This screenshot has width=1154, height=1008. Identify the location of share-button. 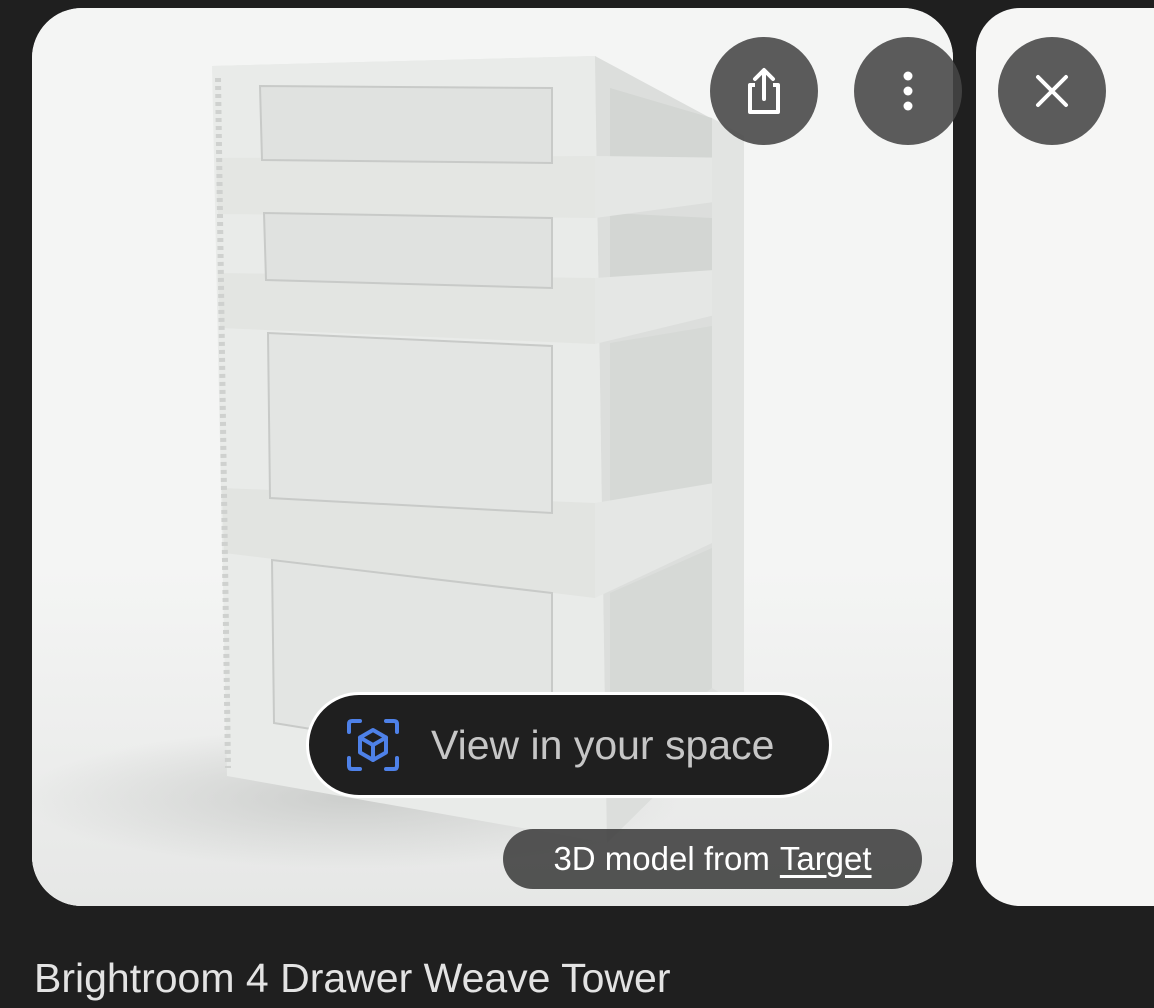
(764, 91).